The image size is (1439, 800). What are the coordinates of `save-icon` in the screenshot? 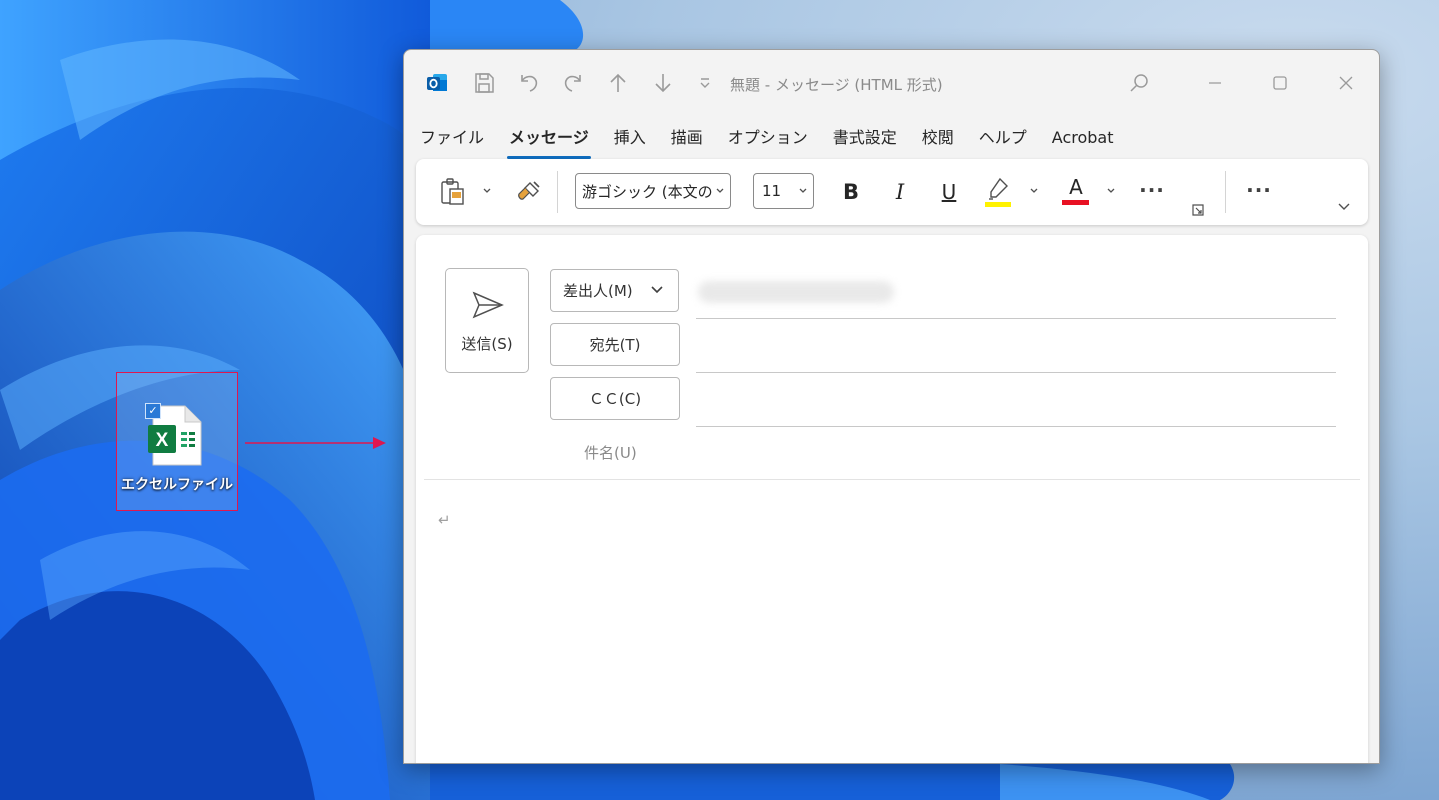 It's located at (484, 83).